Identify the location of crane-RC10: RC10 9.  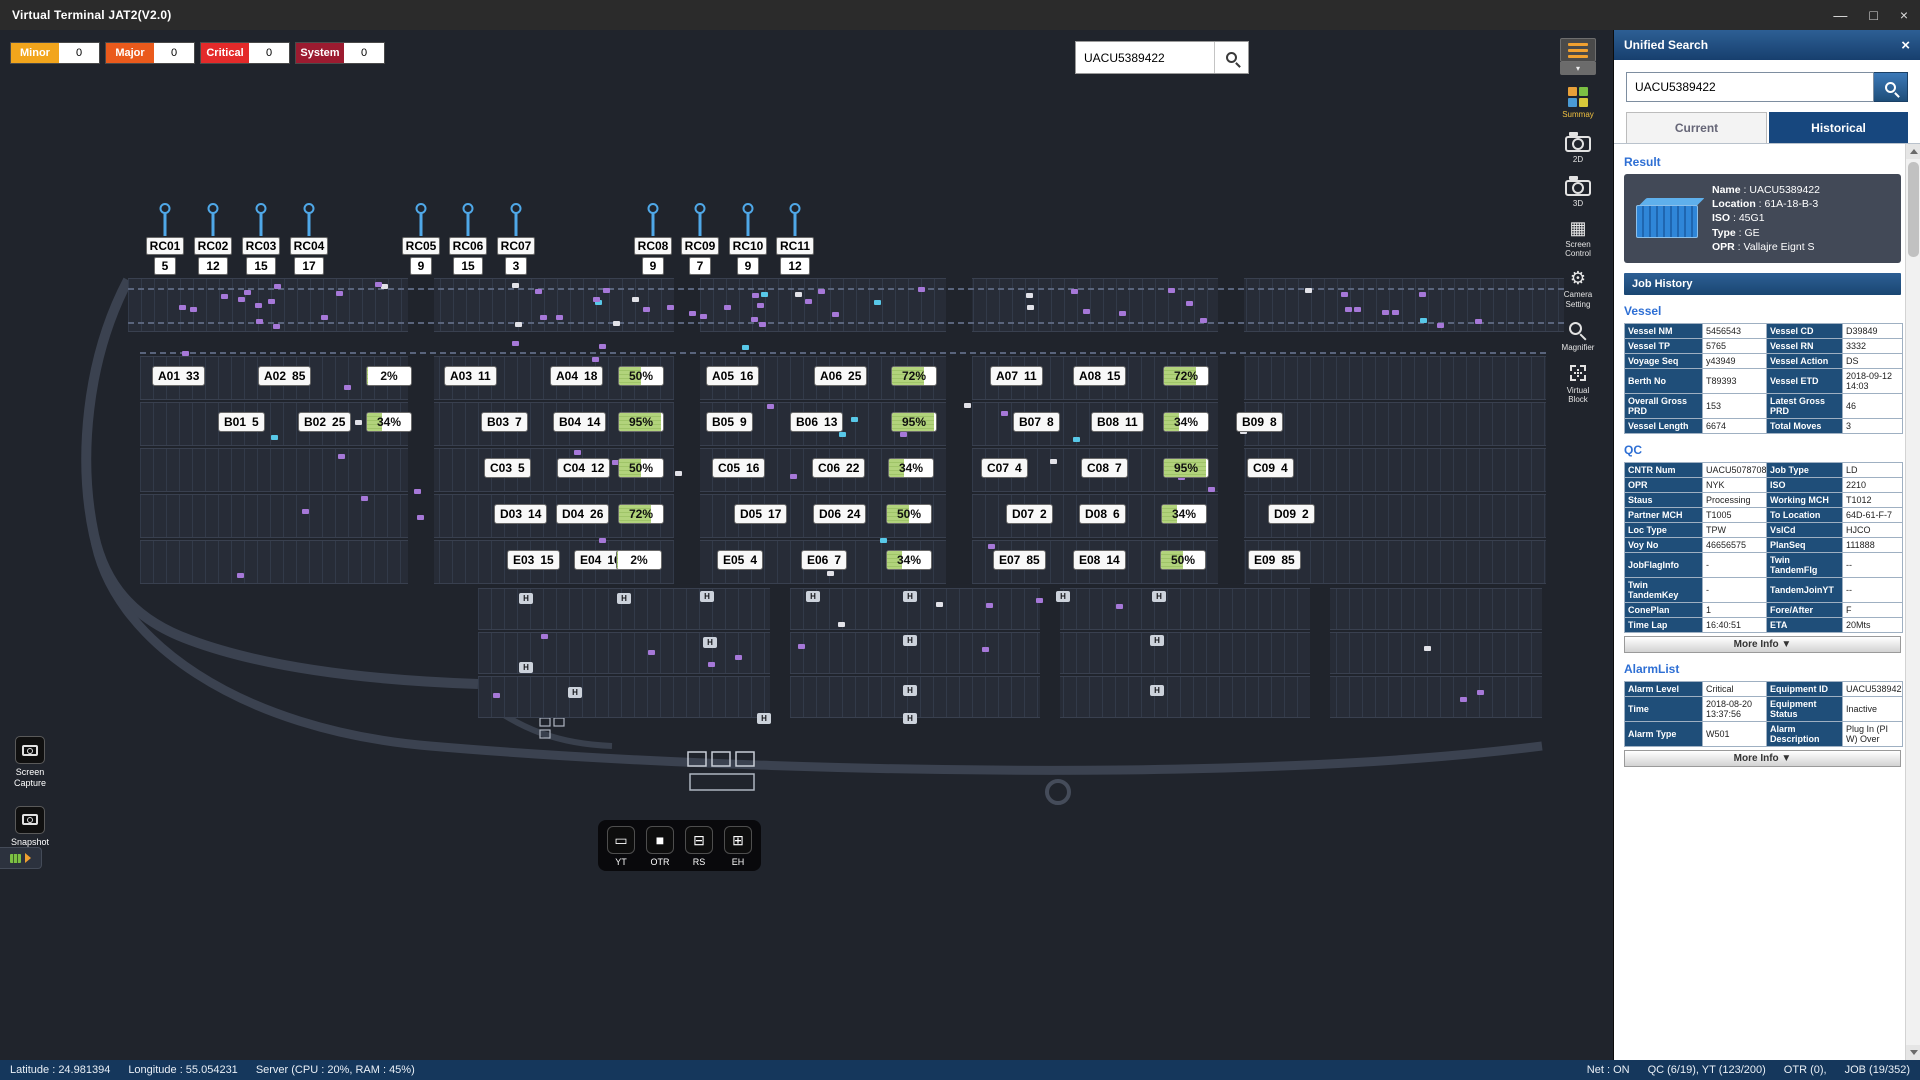
(748, 239).